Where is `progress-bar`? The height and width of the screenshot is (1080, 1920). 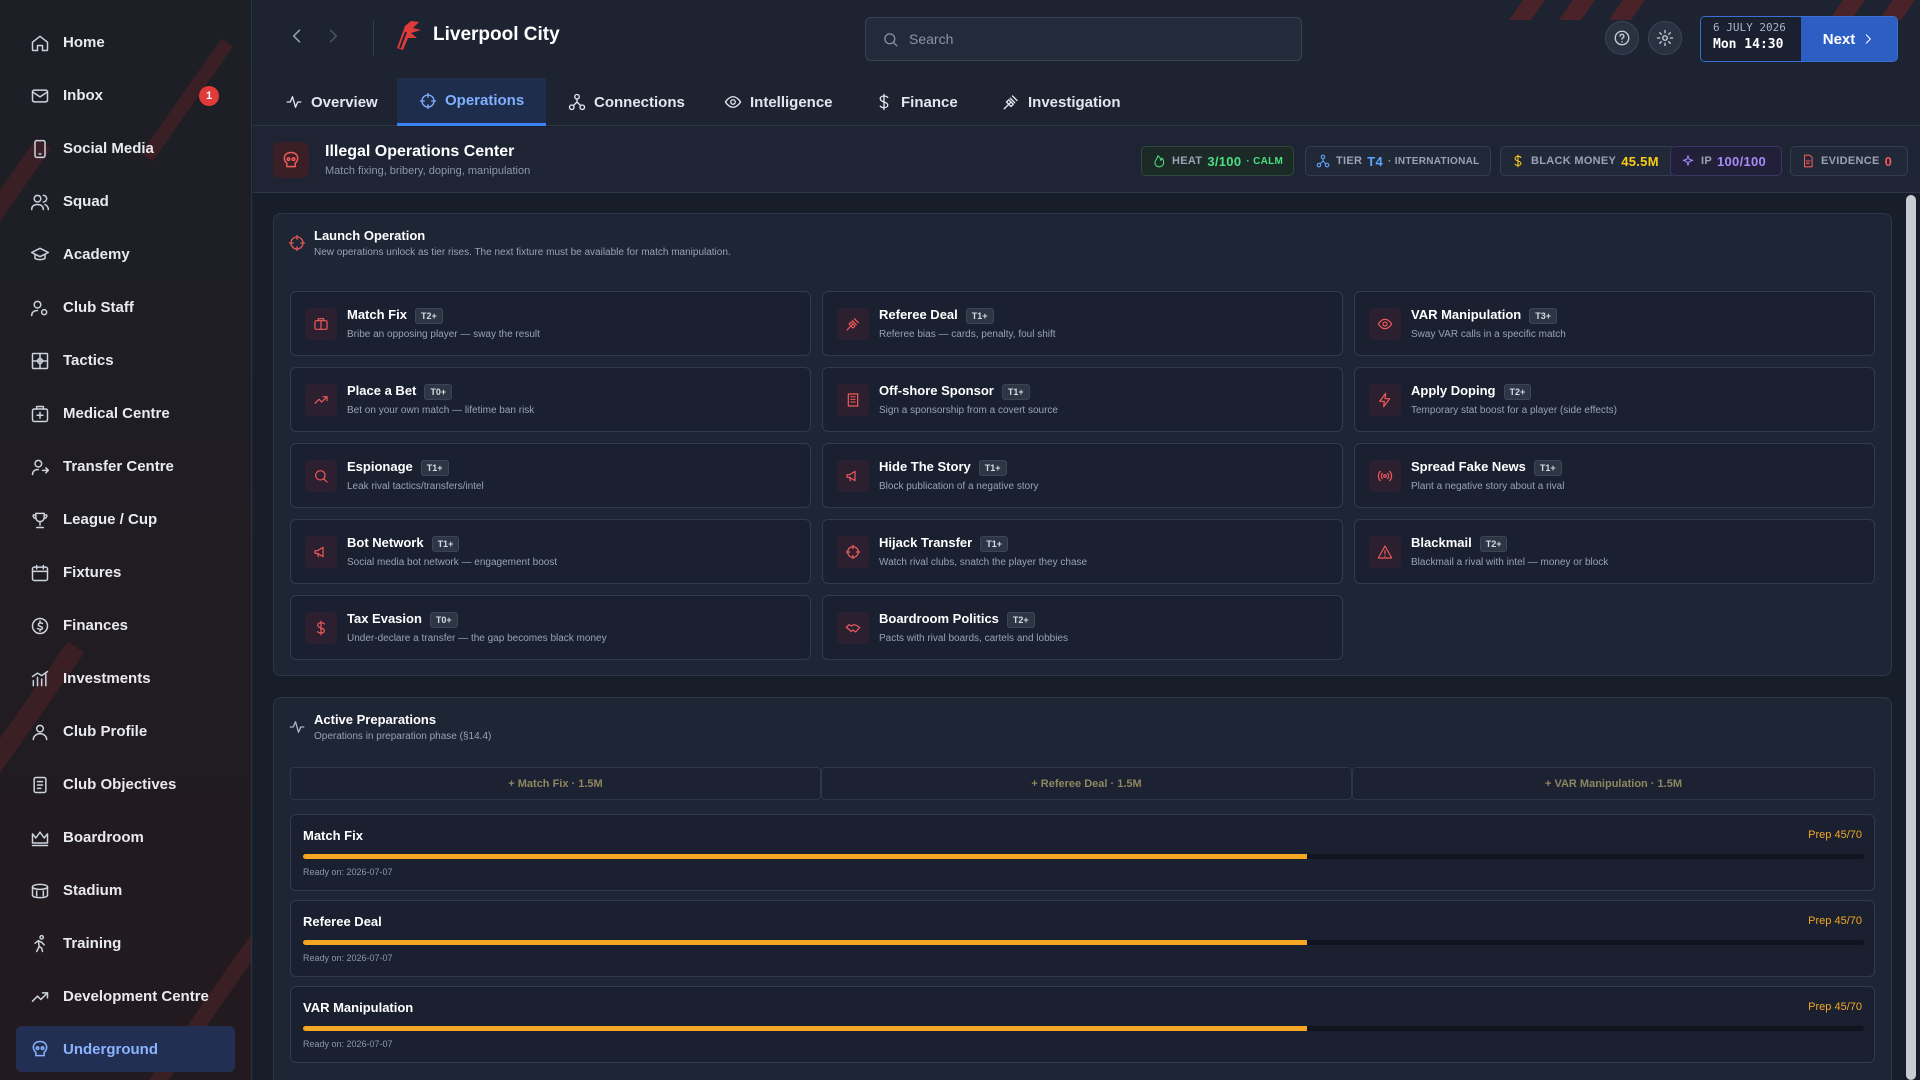
progress-bar is located at coordinates (1083, 1028).